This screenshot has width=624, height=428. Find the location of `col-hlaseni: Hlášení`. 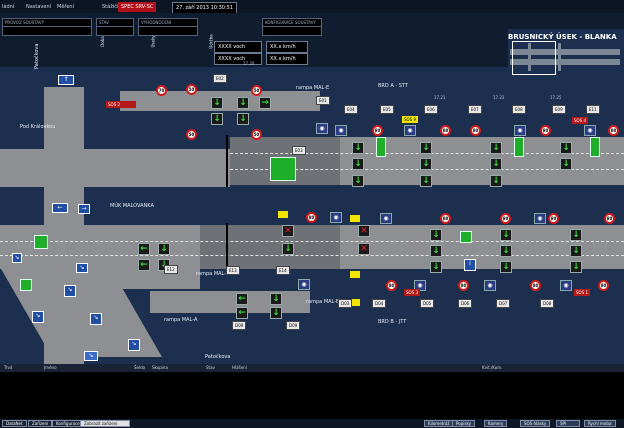

col-hlaseni: Hlášení is located at coordinates (239, 367).